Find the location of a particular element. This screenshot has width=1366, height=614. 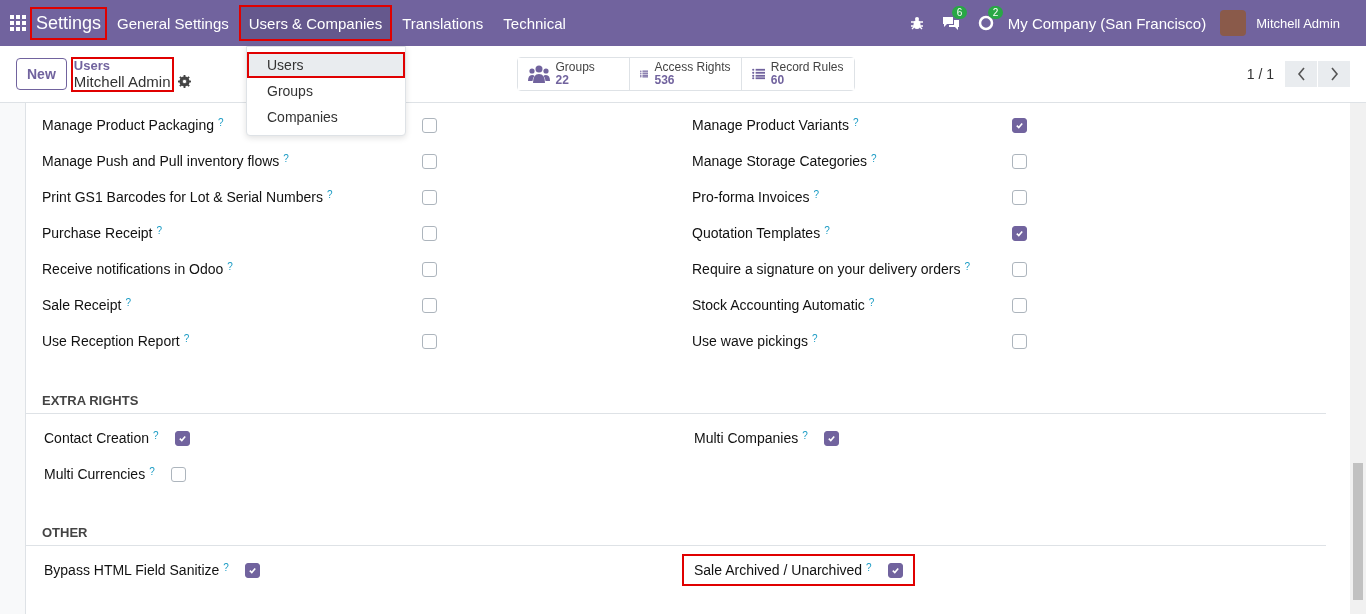

app-title: Settings is located at coordinates (69, 23).